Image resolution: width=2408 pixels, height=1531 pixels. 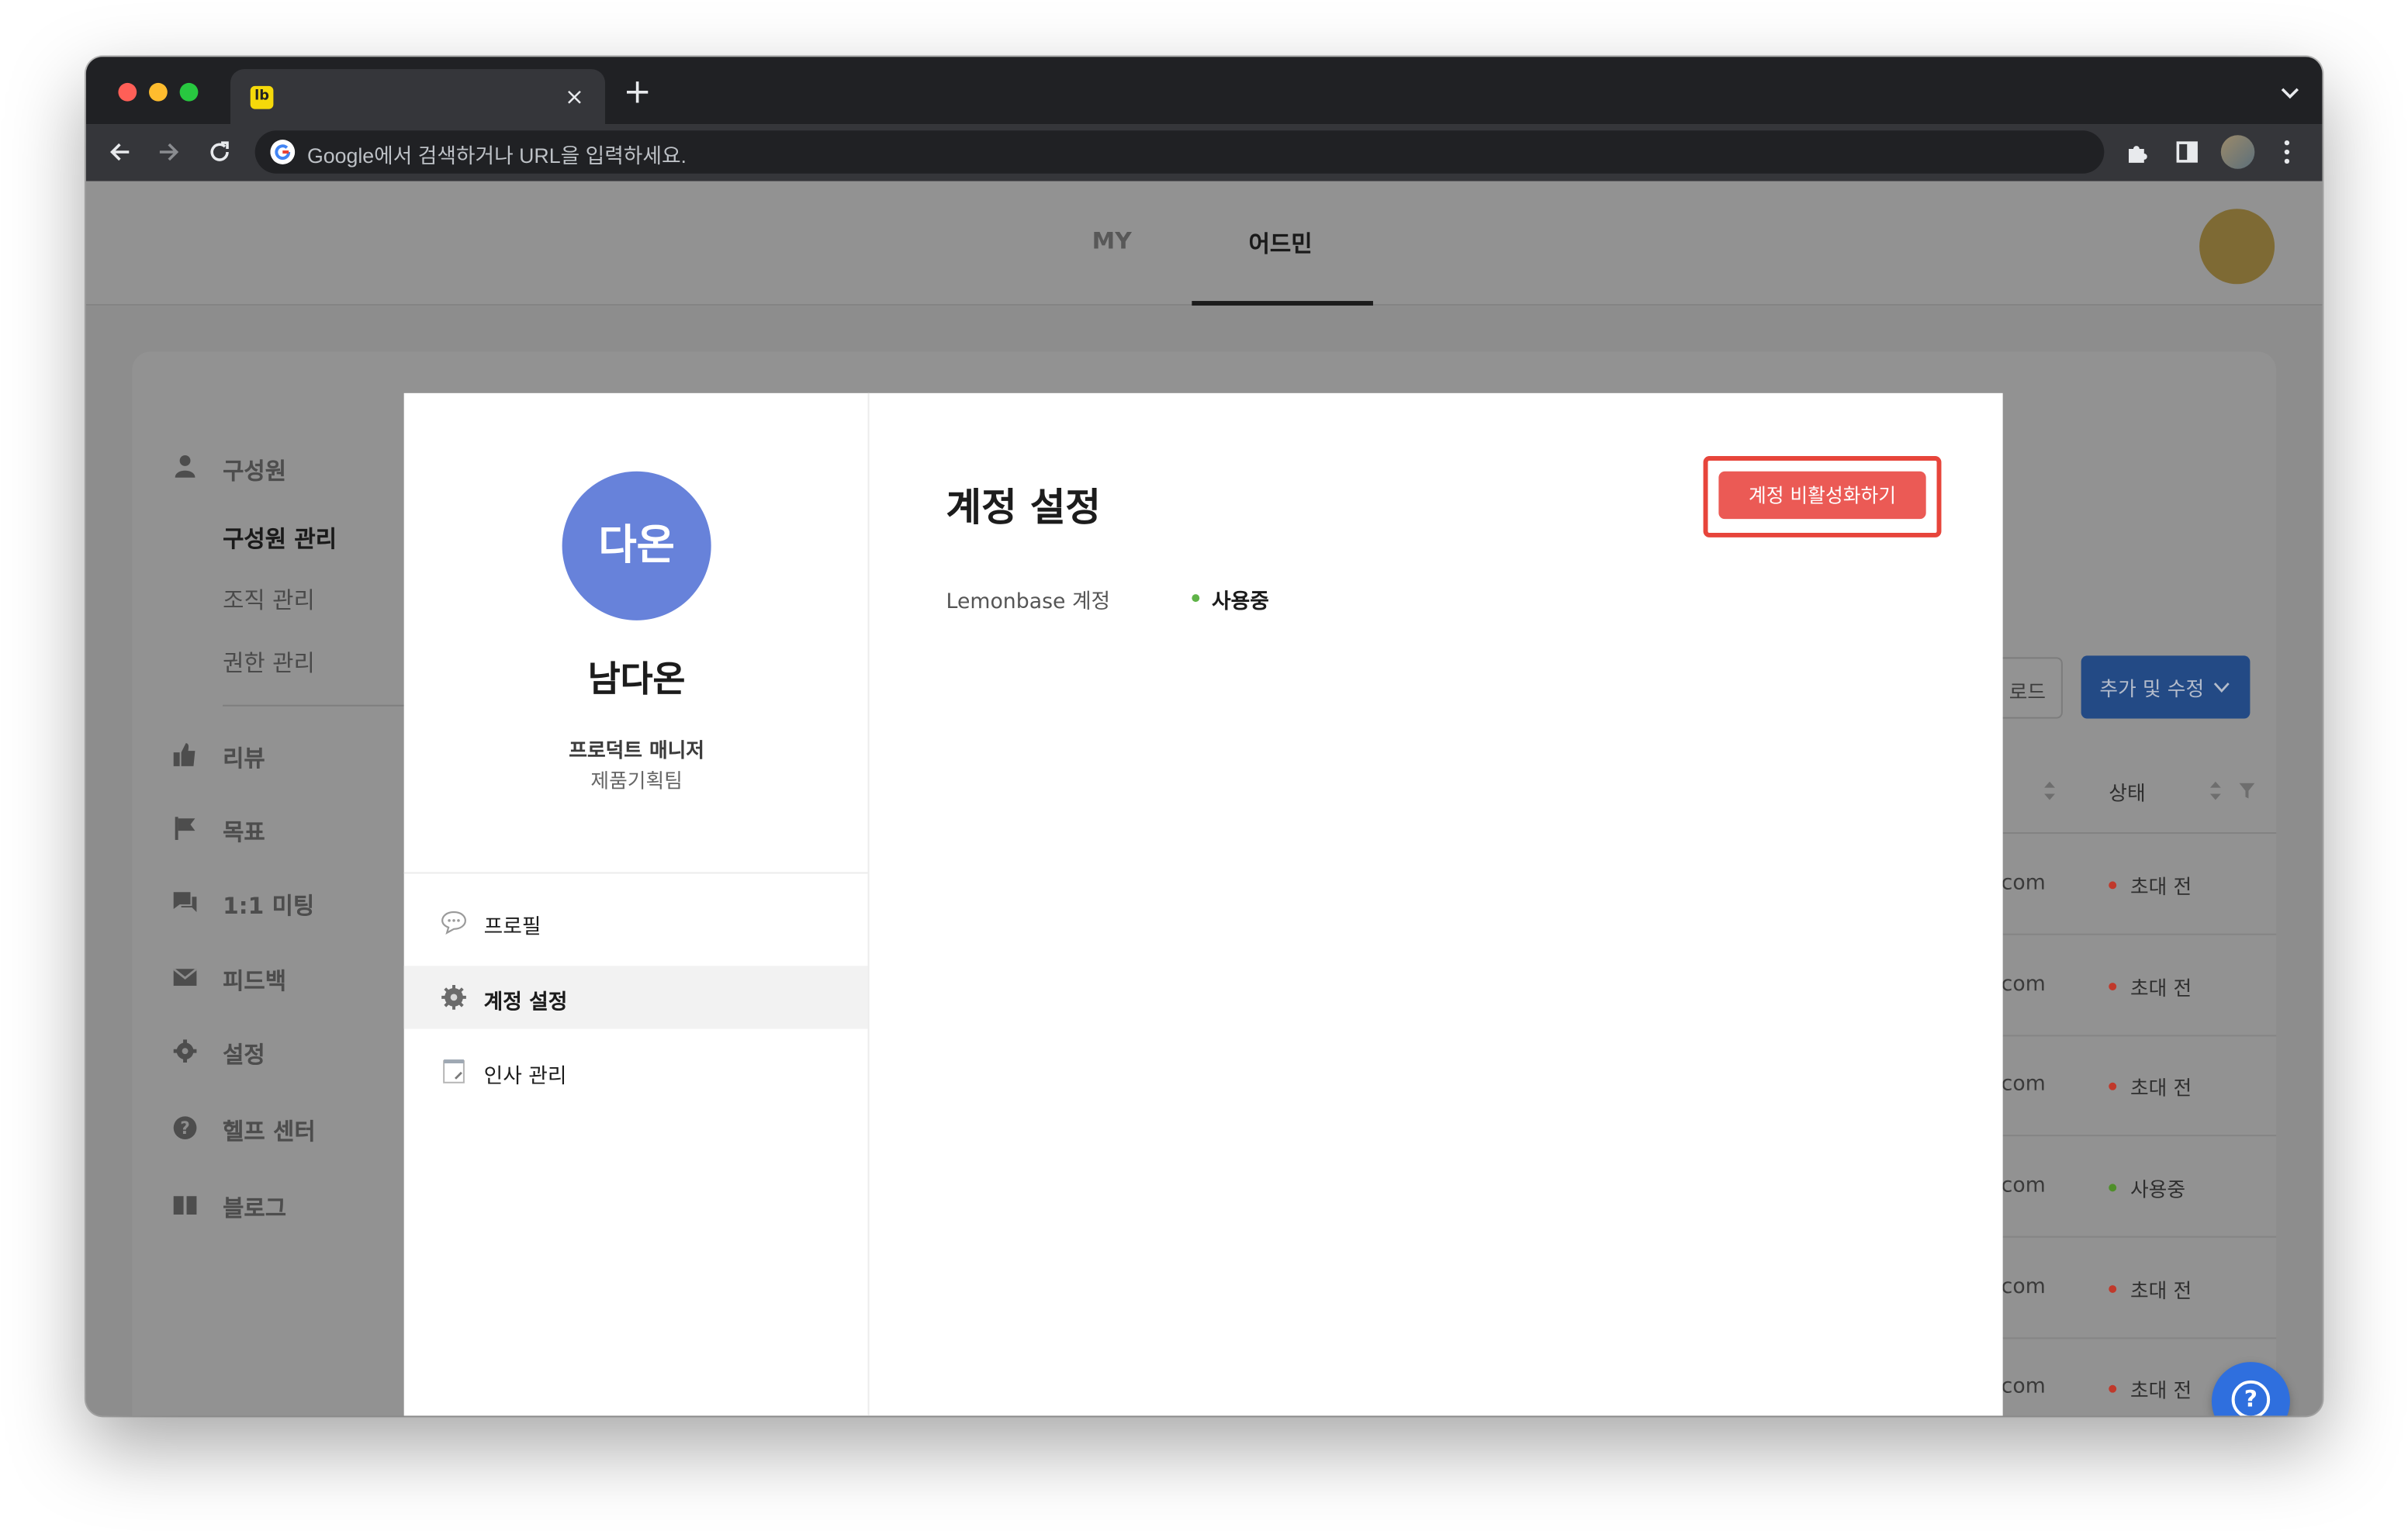 What do you see at coordinates (185, 902) in the screenshot?
I see `chat-icon` at bounding box center [185, 902].